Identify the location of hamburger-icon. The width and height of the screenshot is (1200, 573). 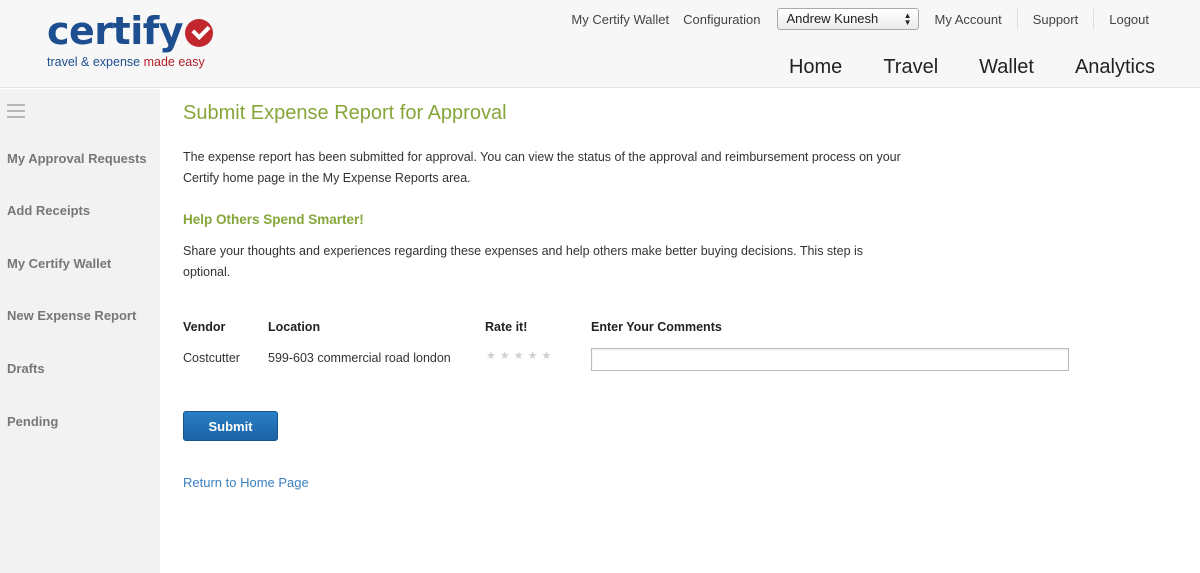
(16, 113).